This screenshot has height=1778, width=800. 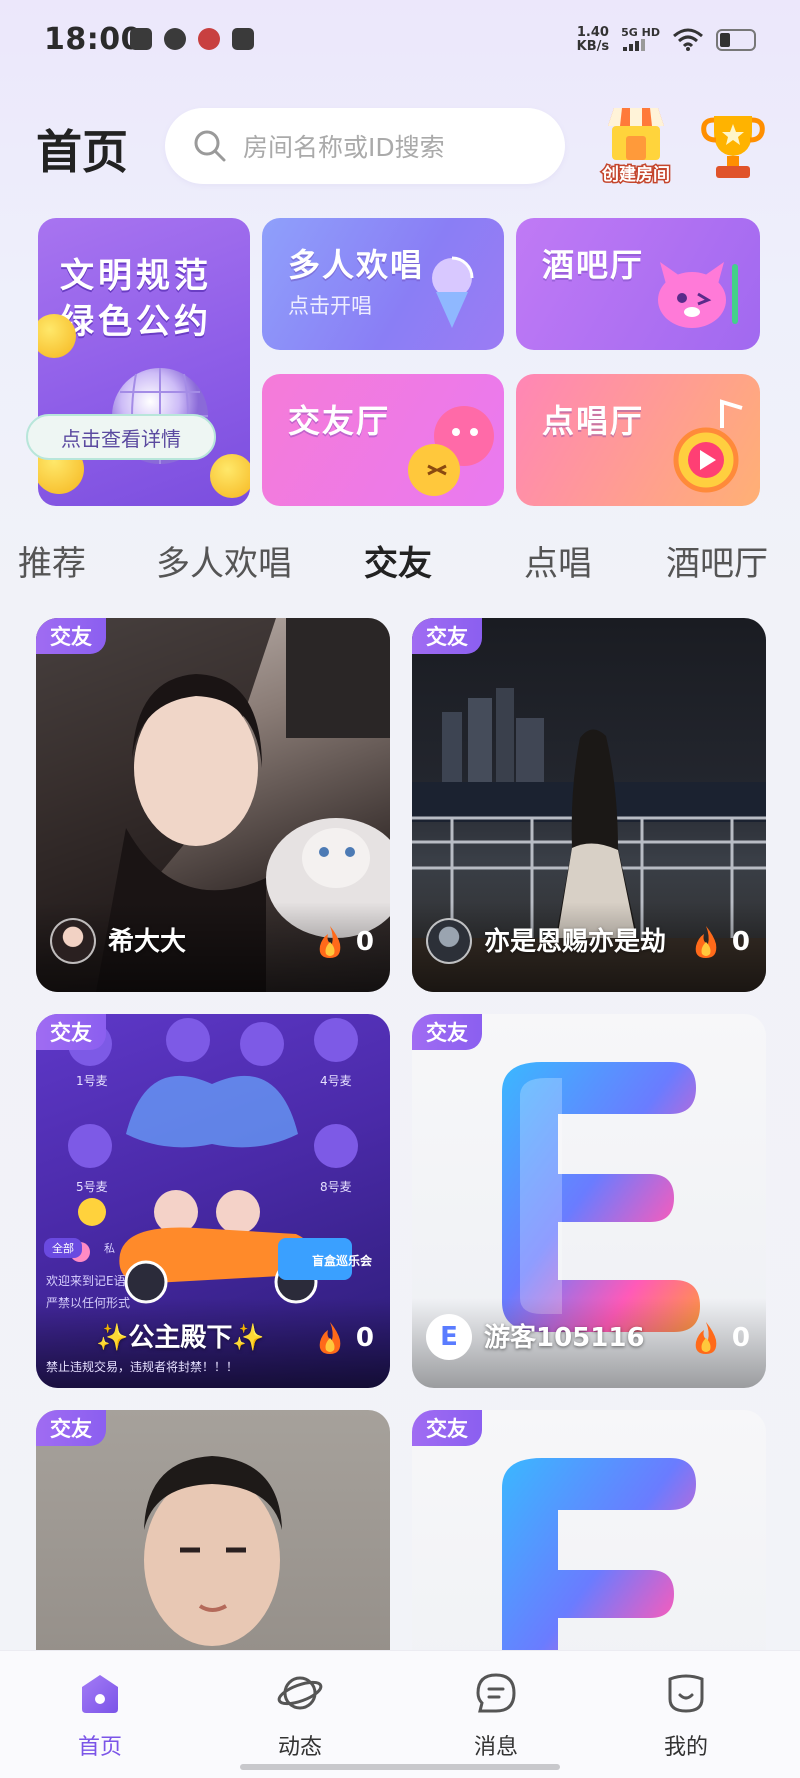 I want to click on search-icon, so click(x=210, y=146).